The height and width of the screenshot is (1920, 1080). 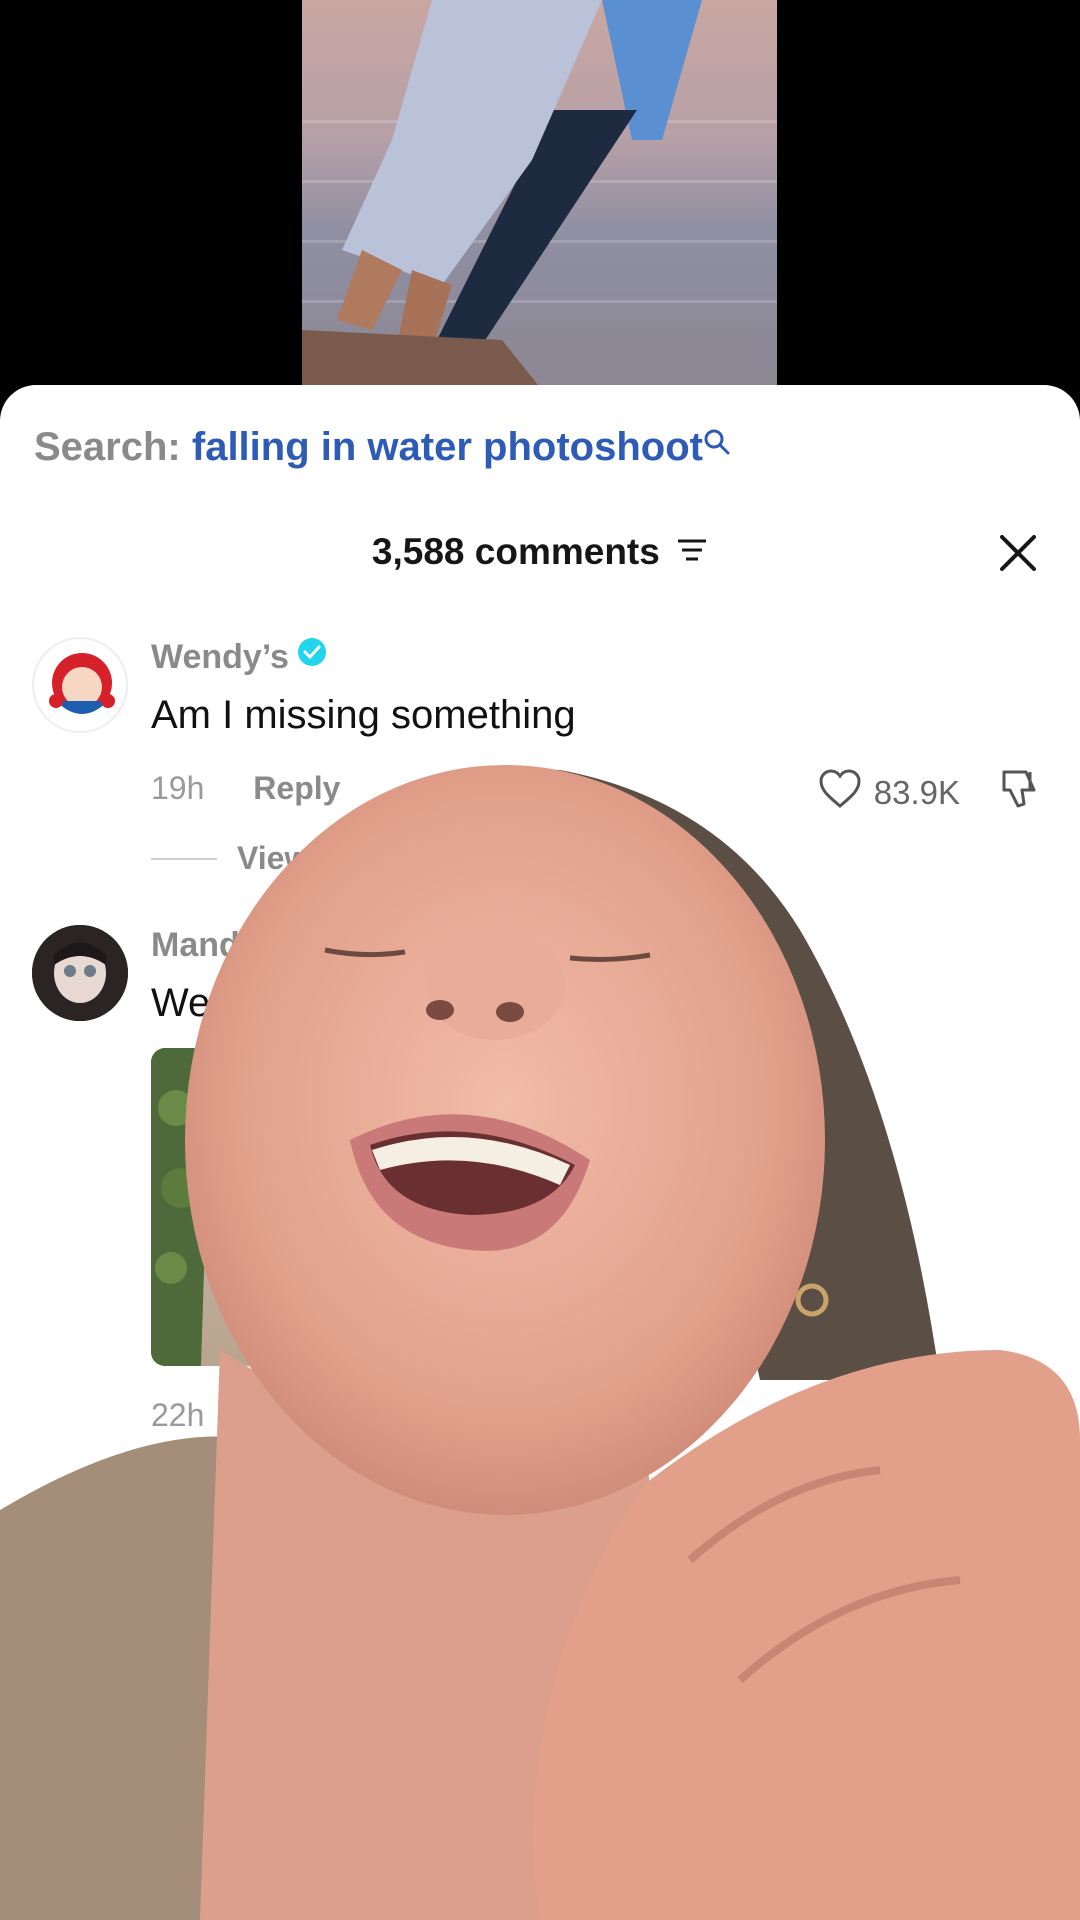 What do you see at coordinates (296, 788) in the screenshot?
I see `reply-button: Reply` at bounding box center [296, 788].